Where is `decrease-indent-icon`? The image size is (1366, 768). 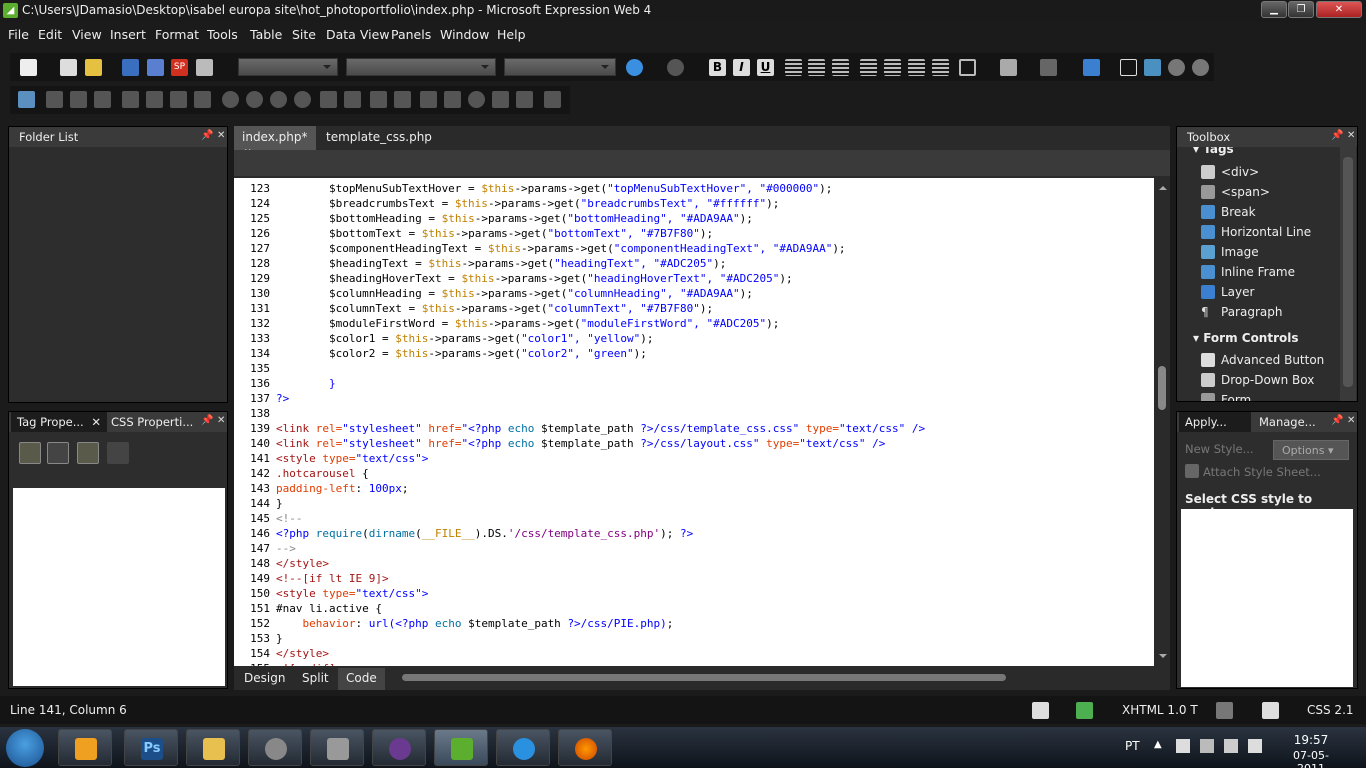
decrease-indent-icon is located at coordinates (916, 67).